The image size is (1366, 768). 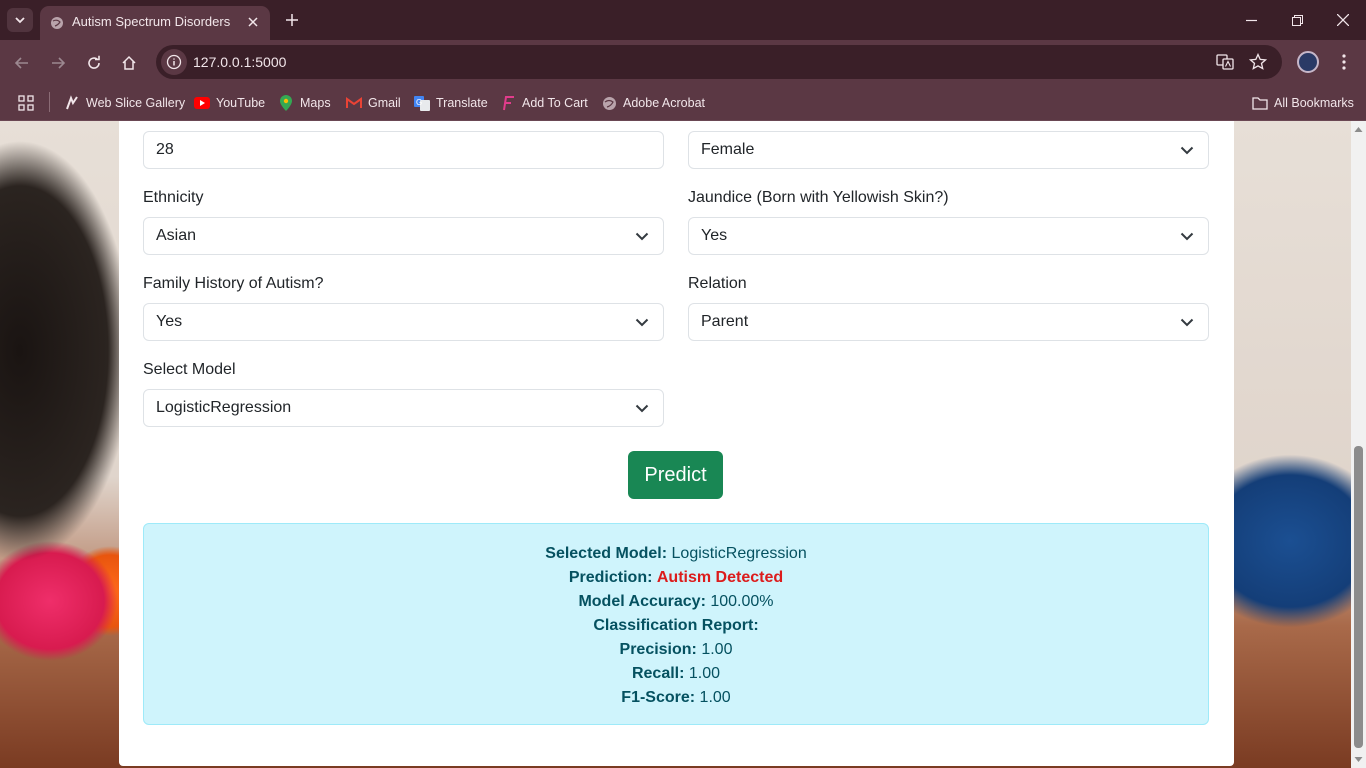 I want to click on active-tab: Autism Spectrum Disorders, so click(x=155, y=23).